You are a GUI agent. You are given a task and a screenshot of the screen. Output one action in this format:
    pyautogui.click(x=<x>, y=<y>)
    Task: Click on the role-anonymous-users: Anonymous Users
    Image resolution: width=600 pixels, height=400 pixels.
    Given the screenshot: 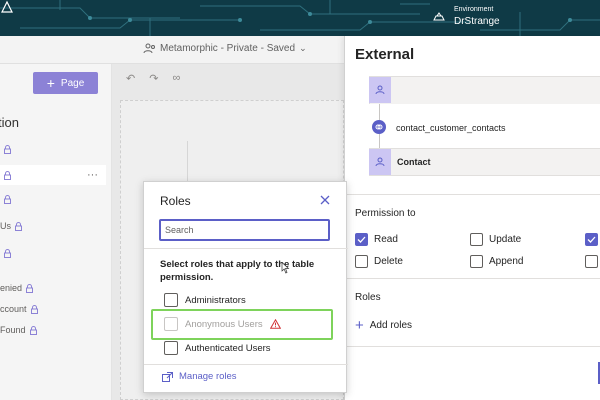 What is the action you would take?
    pyautogui.click(x=222, y=324)
    